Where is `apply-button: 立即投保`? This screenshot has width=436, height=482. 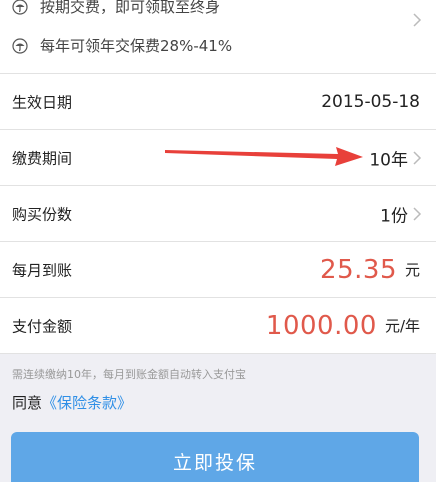 apply-button: 立即投保 is located at coordinates (215, 457).